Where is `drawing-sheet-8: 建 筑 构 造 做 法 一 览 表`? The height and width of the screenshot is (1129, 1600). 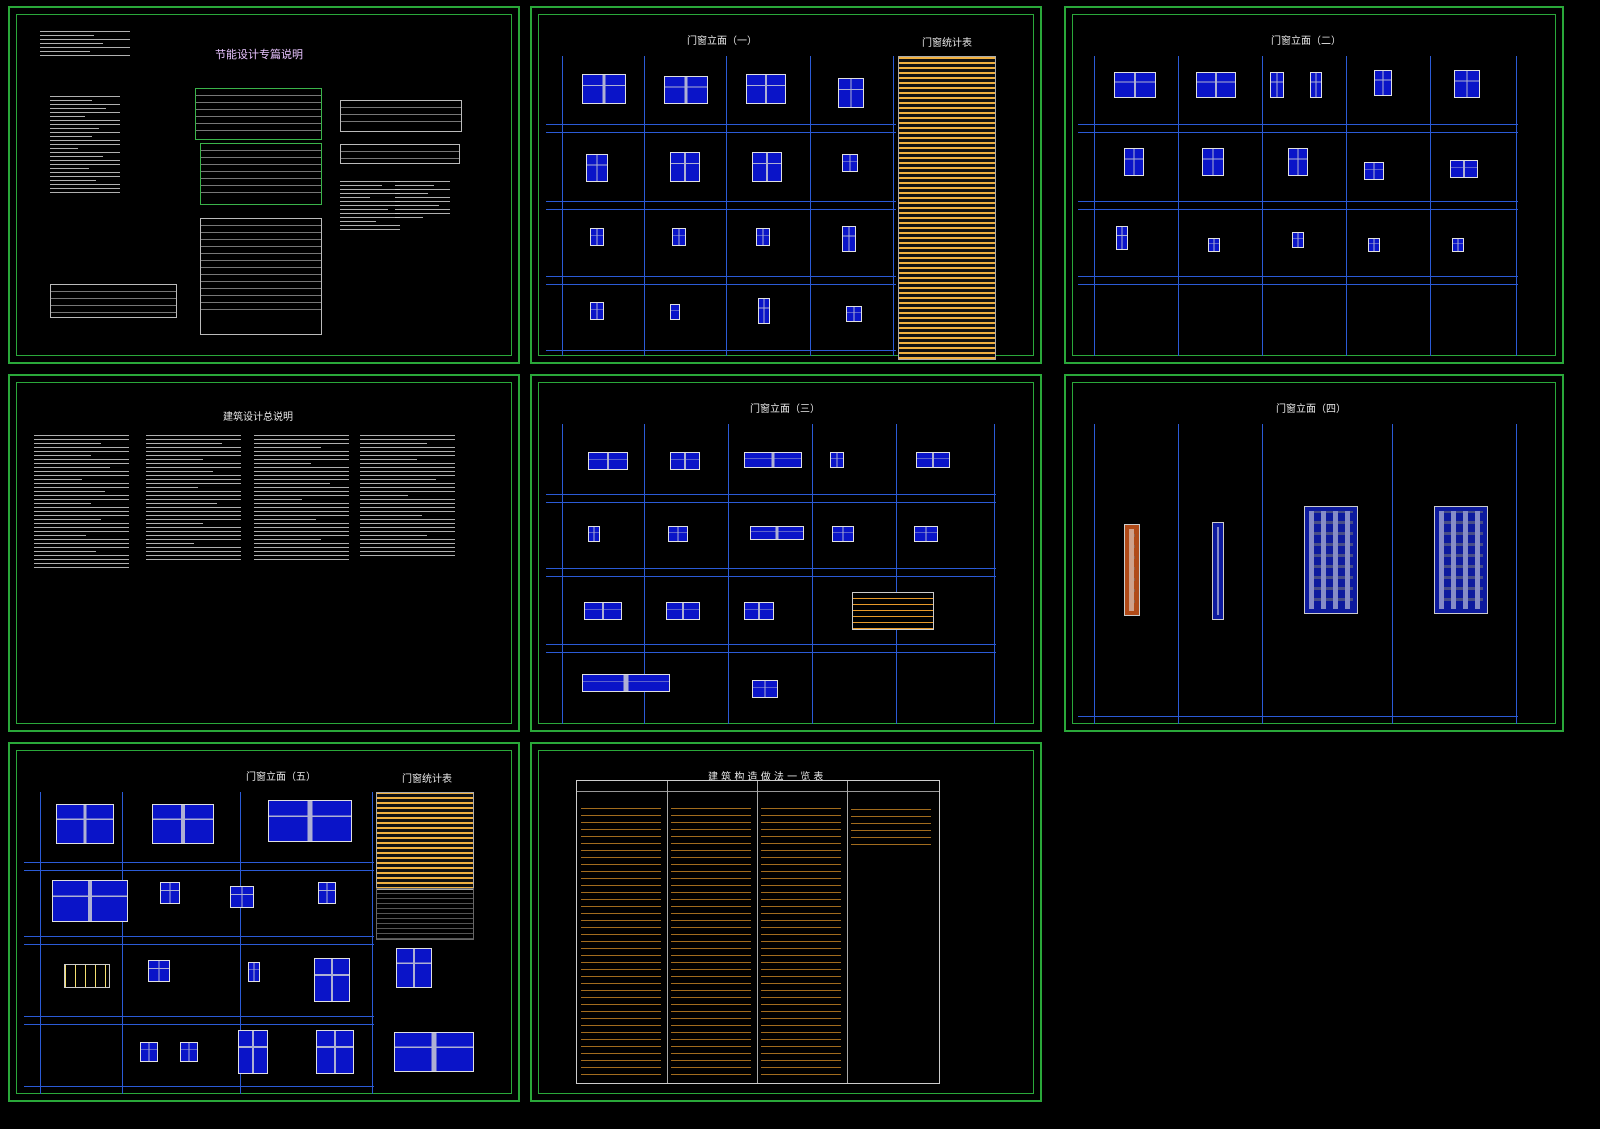 drawing-sheet-8: 建 筑 构 造 做 法 一 览 表 is located at coordinates (786, 922).